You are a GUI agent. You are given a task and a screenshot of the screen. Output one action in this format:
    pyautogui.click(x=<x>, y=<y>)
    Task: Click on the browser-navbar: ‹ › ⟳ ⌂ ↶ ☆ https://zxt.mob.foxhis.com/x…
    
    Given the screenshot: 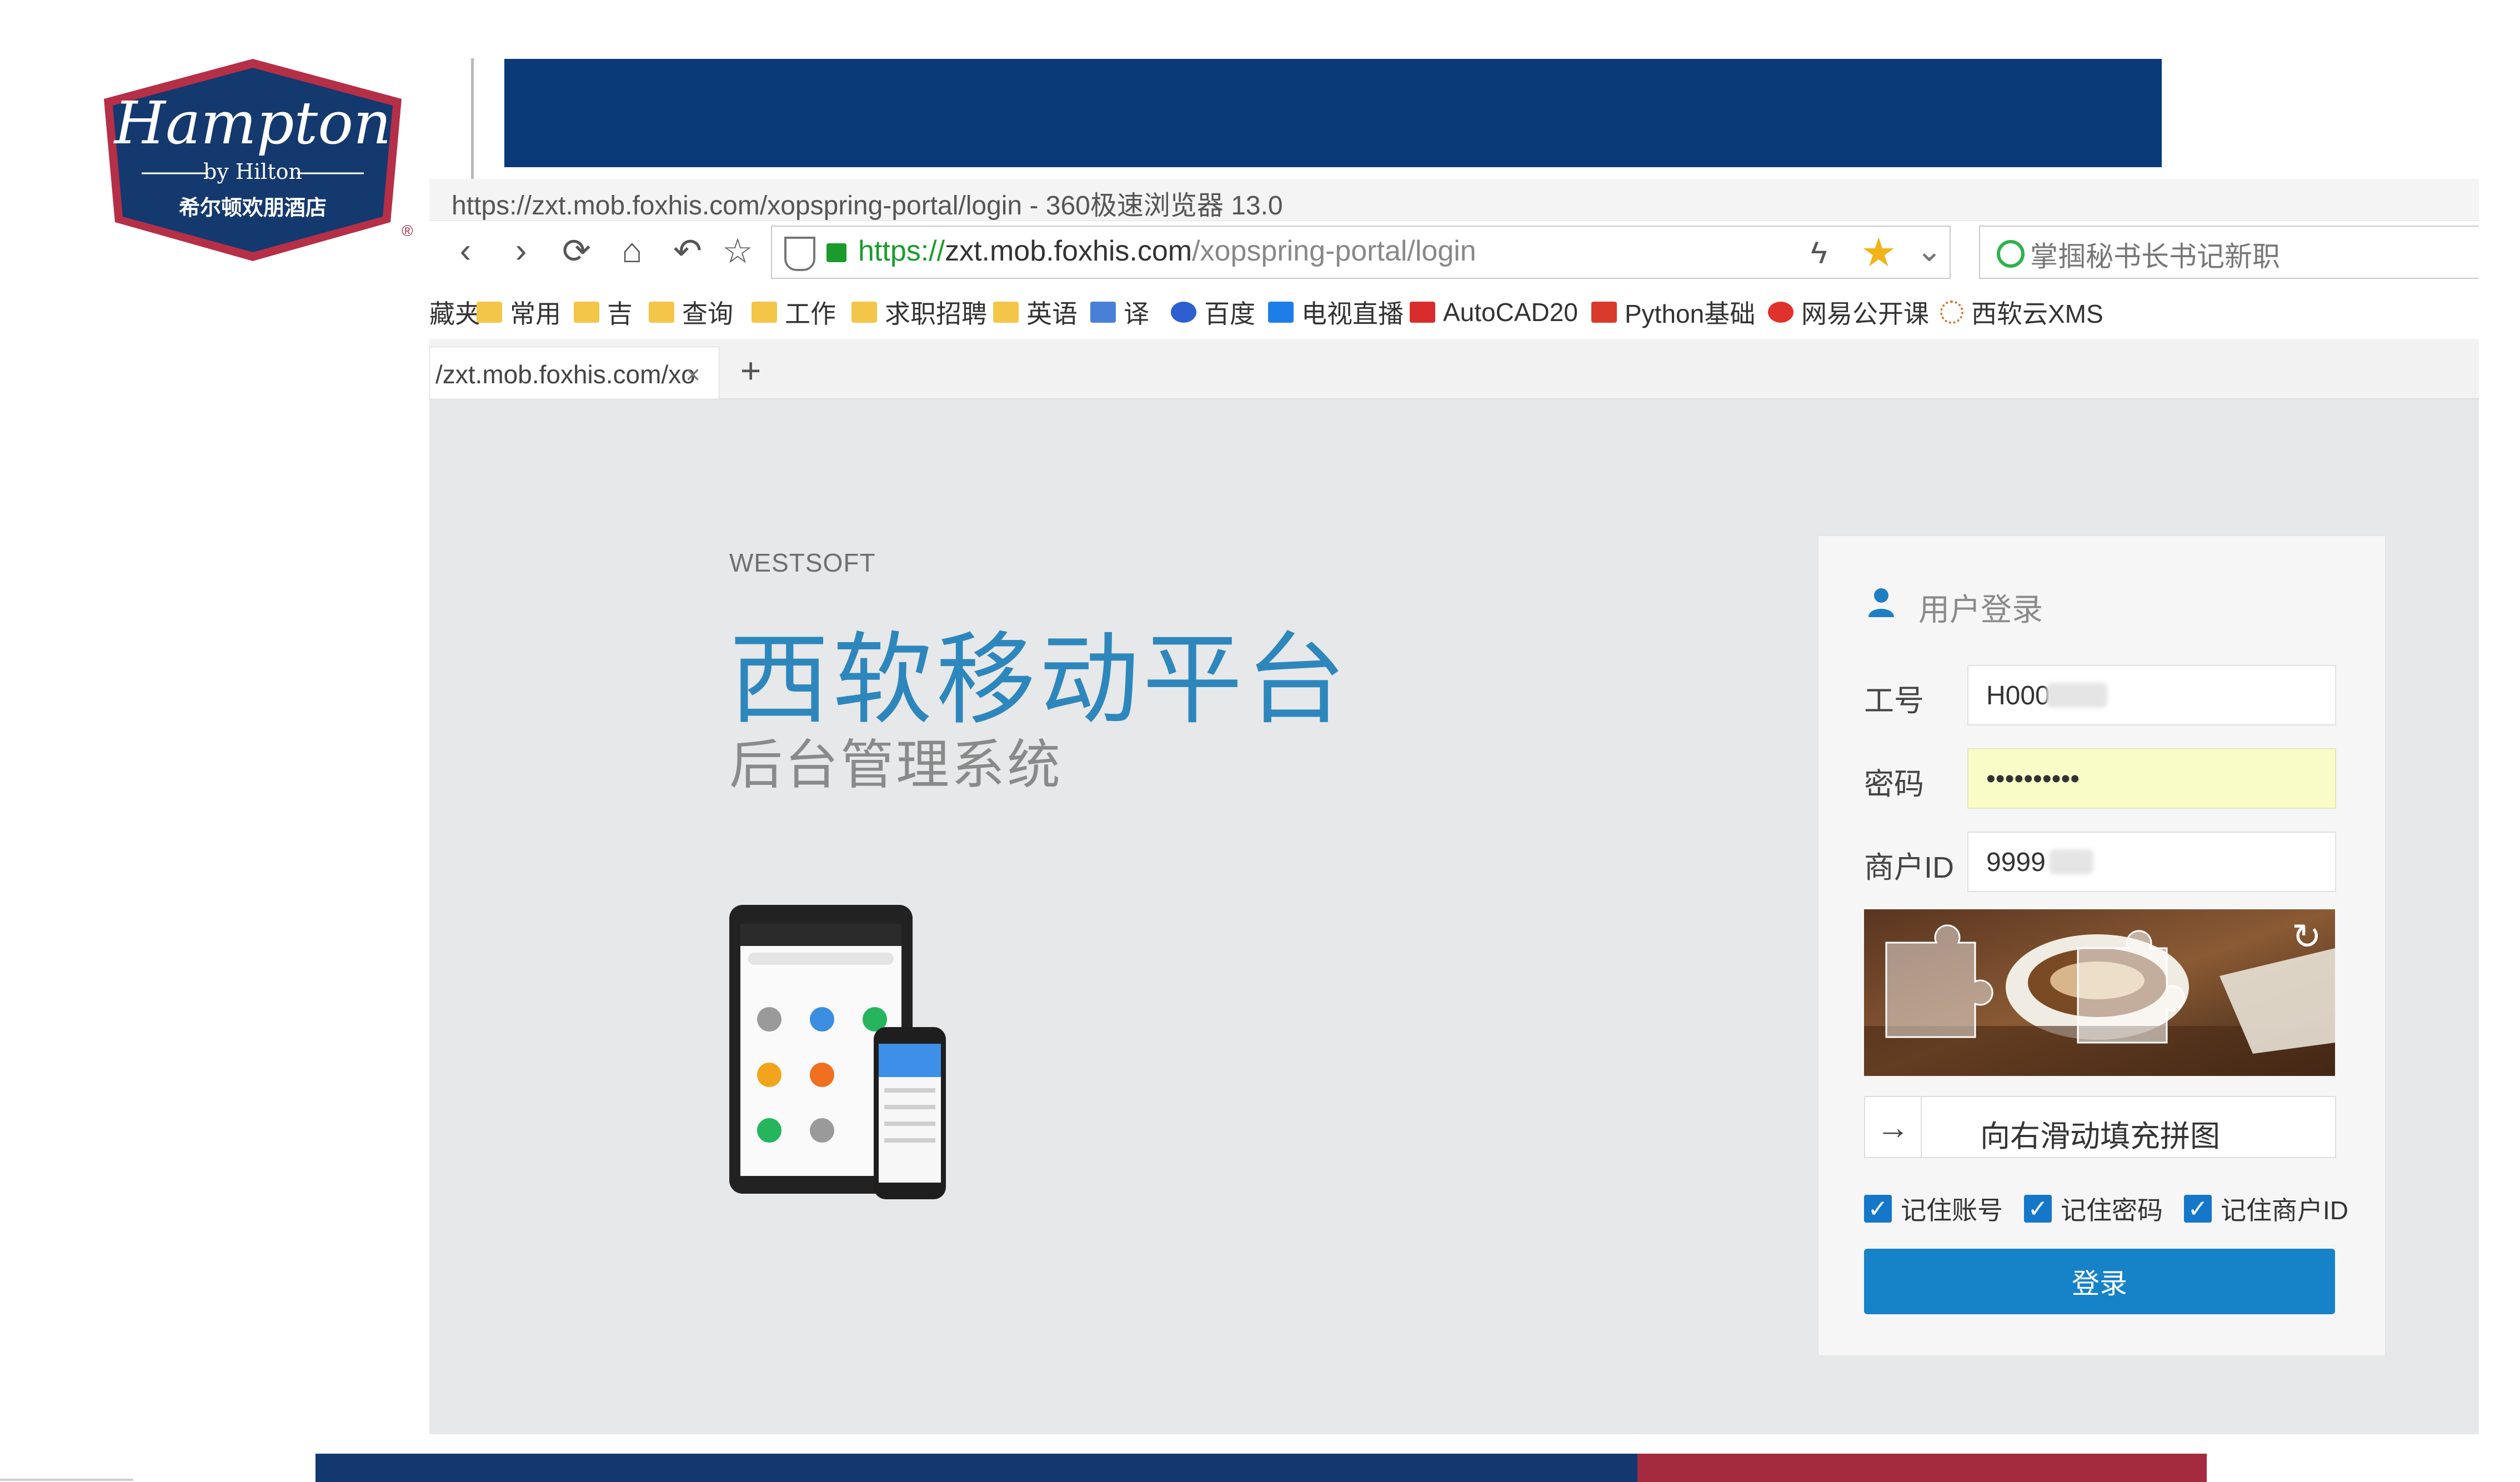 What is the action you would take?
    pyautogui.click(x=1454, y=251)
    